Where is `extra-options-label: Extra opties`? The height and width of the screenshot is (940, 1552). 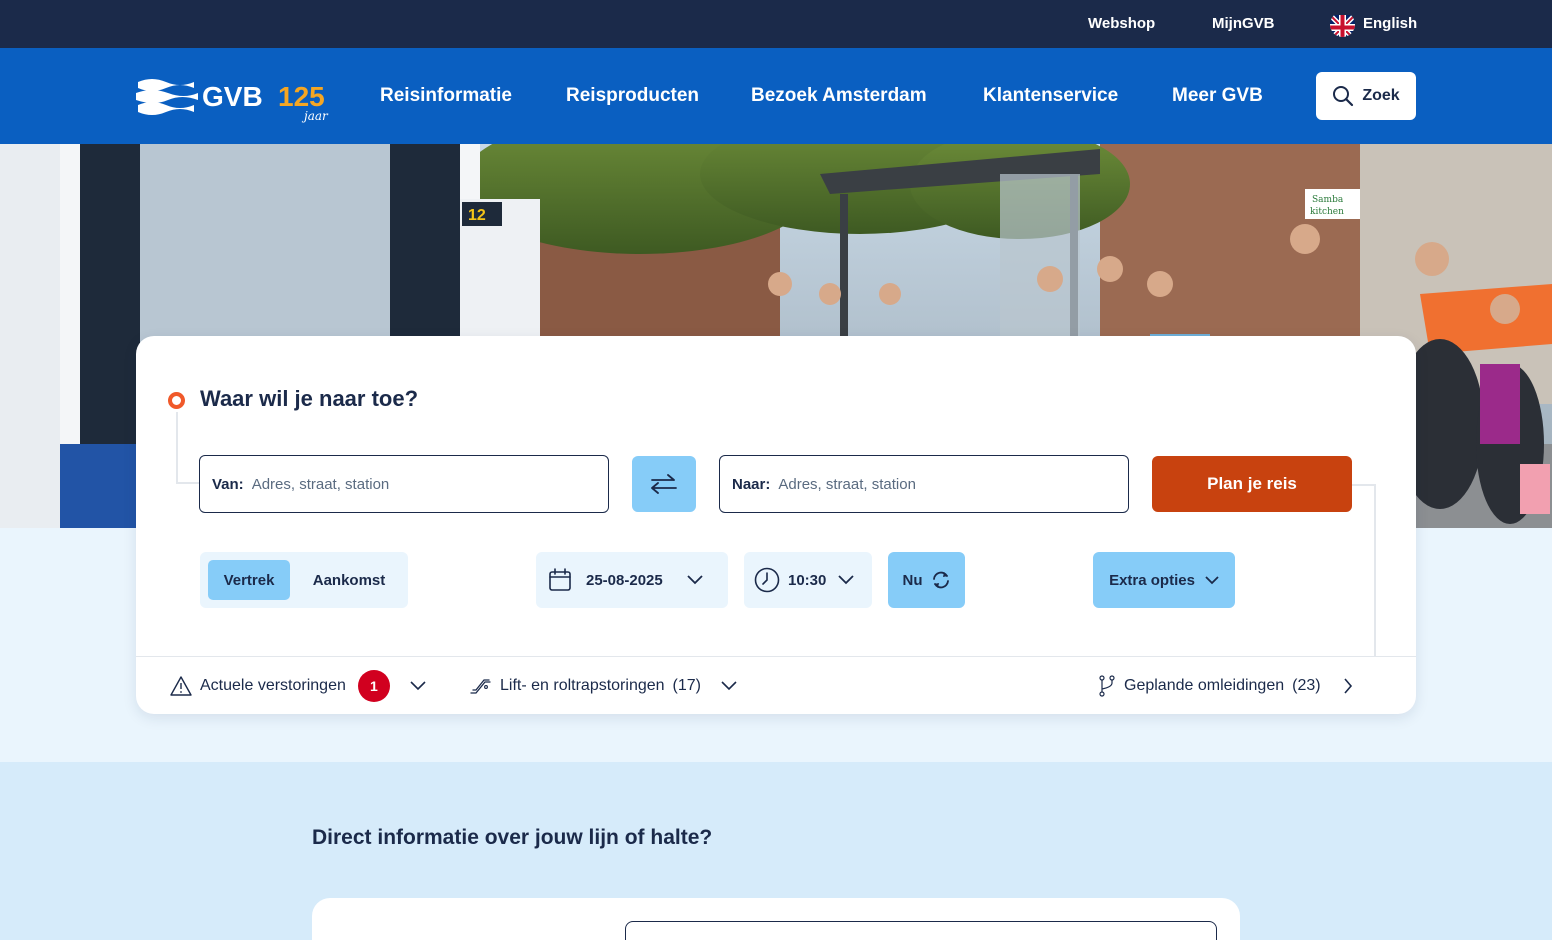 extra-options-label: Extra opties is located at coordinates (1152, 580).